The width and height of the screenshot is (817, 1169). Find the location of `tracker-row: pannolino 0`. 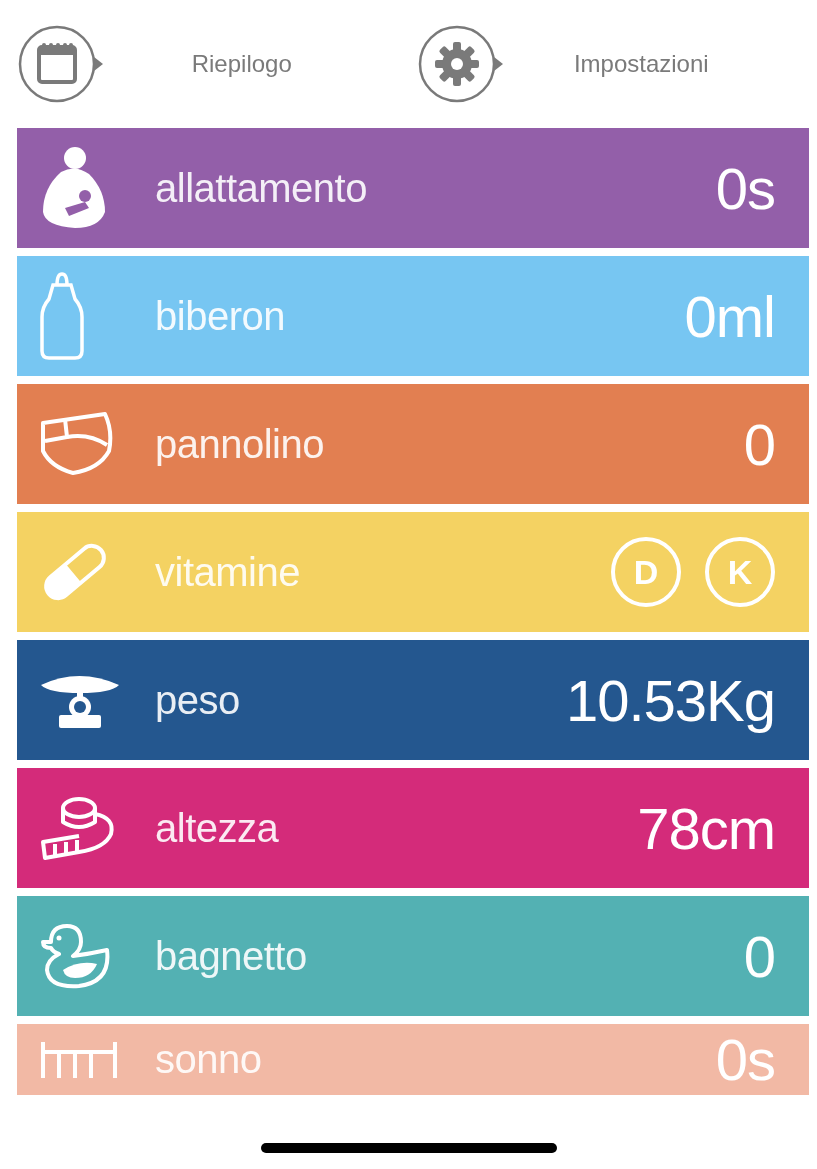

tracker-row: pannolino 0 is located at coordinates (413, 444).